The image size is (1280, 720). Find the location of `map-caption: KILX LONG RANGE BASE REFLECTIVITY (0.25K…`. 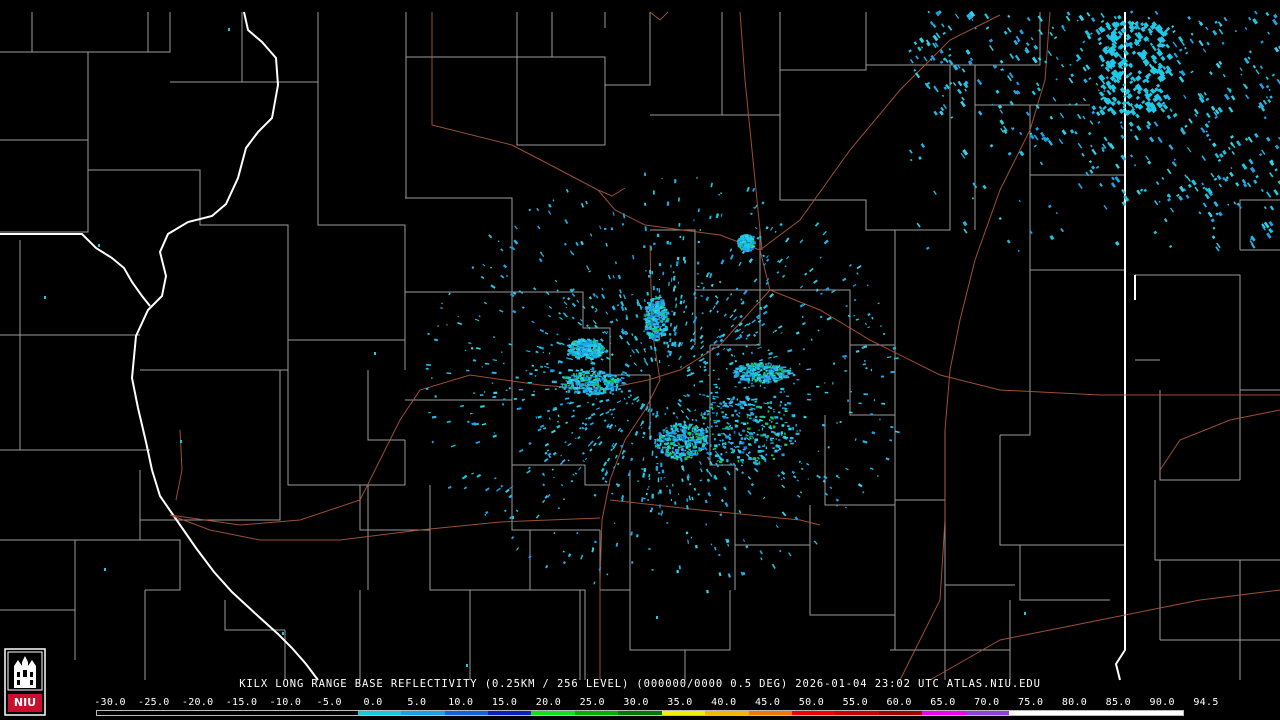

map-caption: KILX LONG RANGE BASE REFLECTIVITY (0.25K… is located at coordinates (640, 684).